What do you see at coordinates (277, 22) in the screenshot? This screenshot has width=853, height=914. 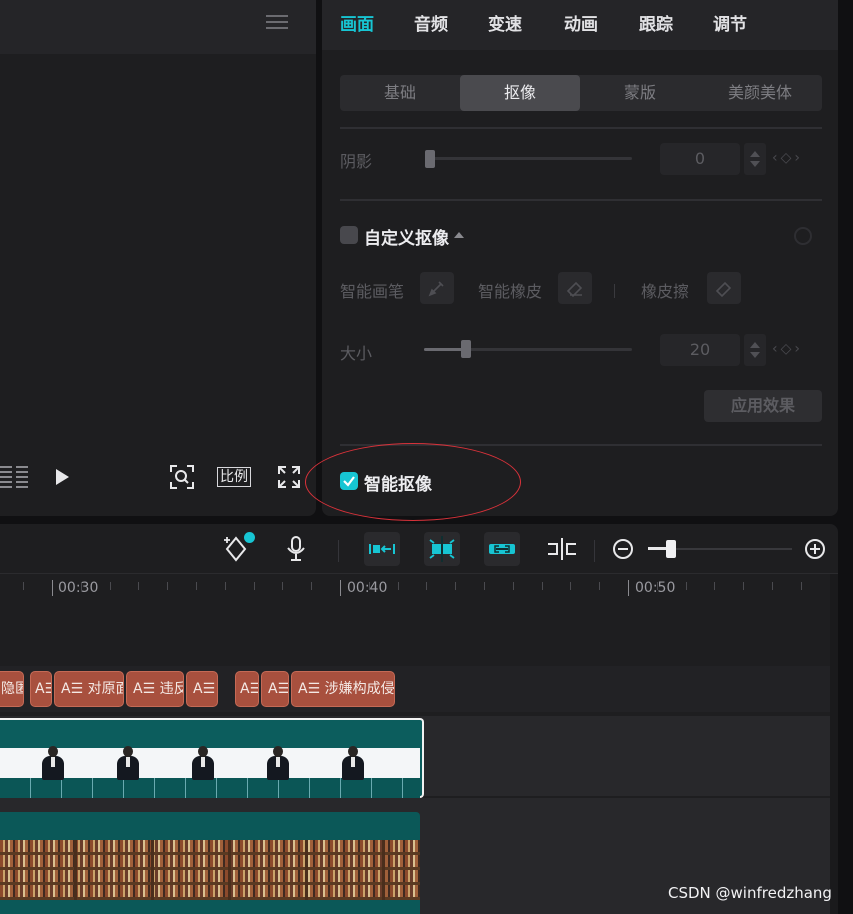 I see `menu-icon` at bounding box center [277, 22].